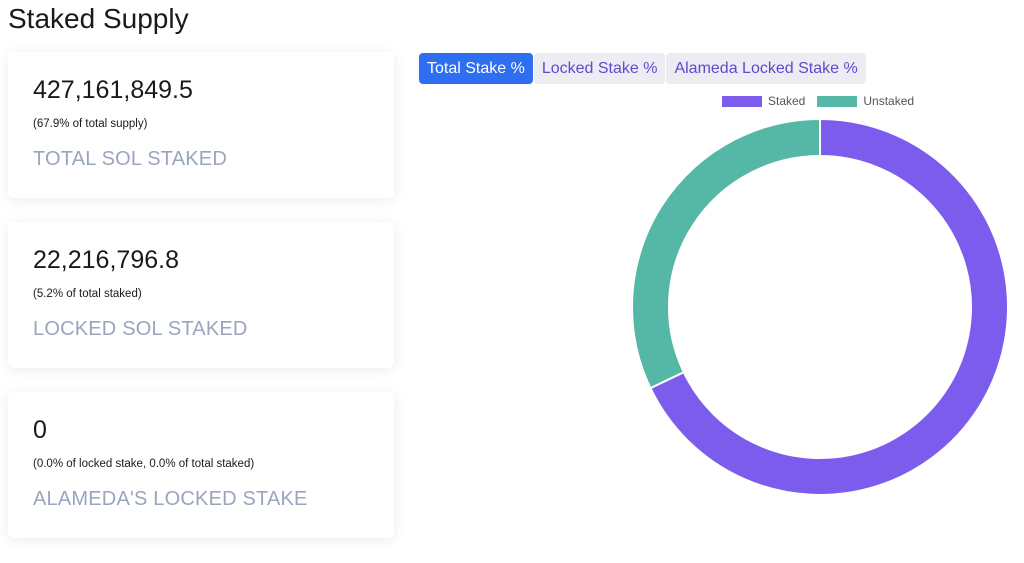  What do you see at coordinates (726, 253) in the screenshot?
I see `donut-slice-unstaked` at bounding box center [726, 253].